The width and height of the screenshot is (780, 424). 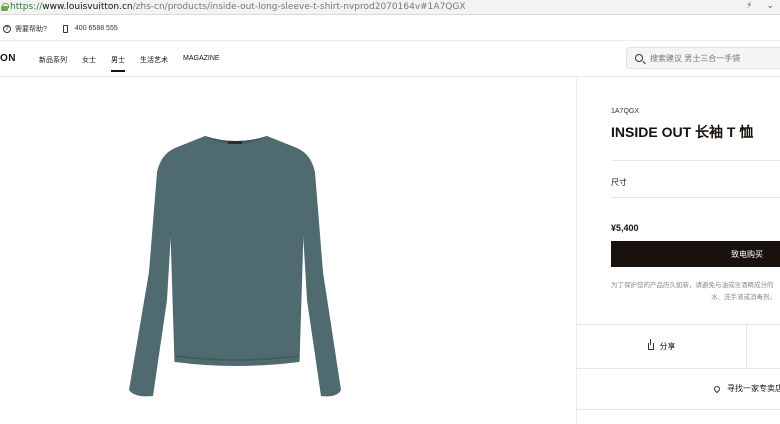 I want to click on search-input, so click(x=715, y=58).